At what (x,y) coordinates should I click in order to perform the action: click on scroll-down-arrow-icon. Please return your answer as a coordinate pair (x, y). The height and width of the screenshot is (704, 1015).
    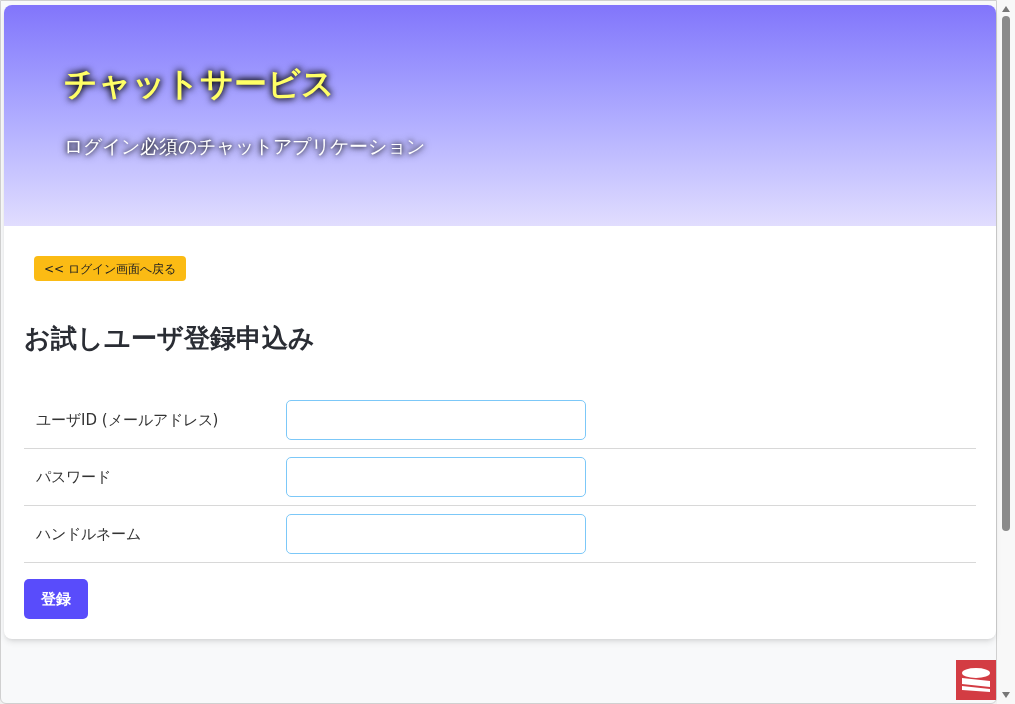
    Looking at the image, I should click on (1006, 695).